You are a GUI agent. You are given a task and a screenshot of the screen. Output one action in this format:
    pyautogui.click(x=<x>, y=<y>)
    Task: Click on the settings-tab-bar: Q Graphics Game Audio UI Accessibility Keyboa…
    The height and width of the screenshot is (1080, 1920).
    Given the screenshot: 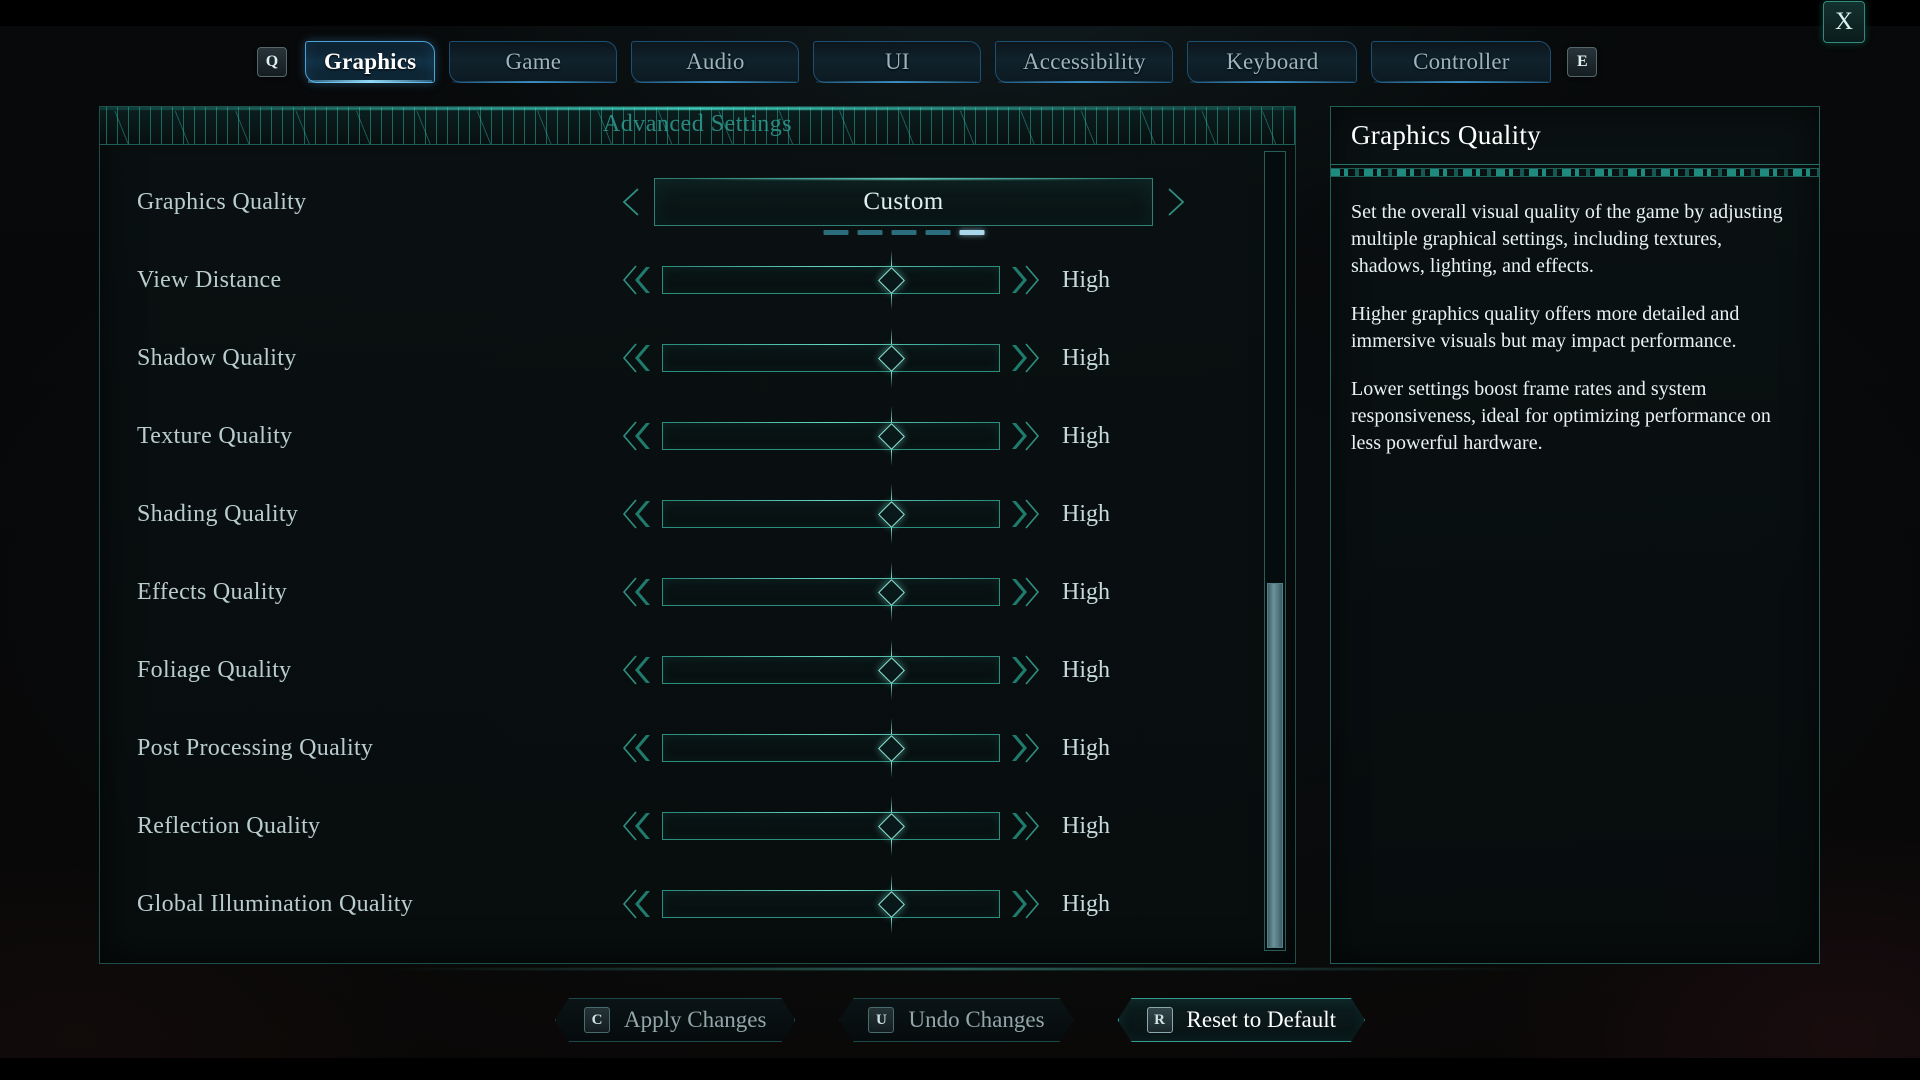 What is the action you would take?
    pyautogui.click(x=960, y=62)
    